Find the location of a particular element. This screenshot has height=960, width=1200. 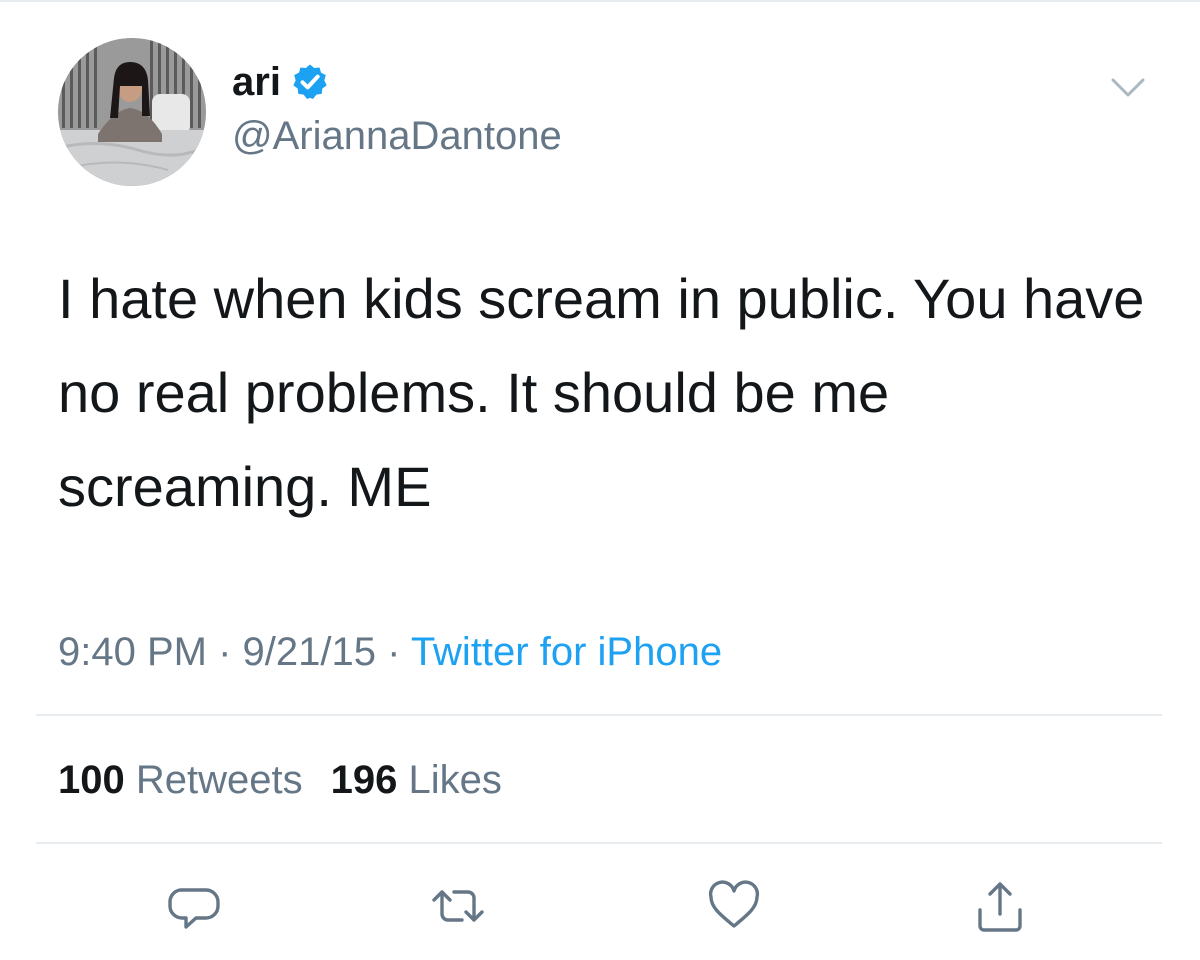

share-button is located at coordinates (1000, 906).